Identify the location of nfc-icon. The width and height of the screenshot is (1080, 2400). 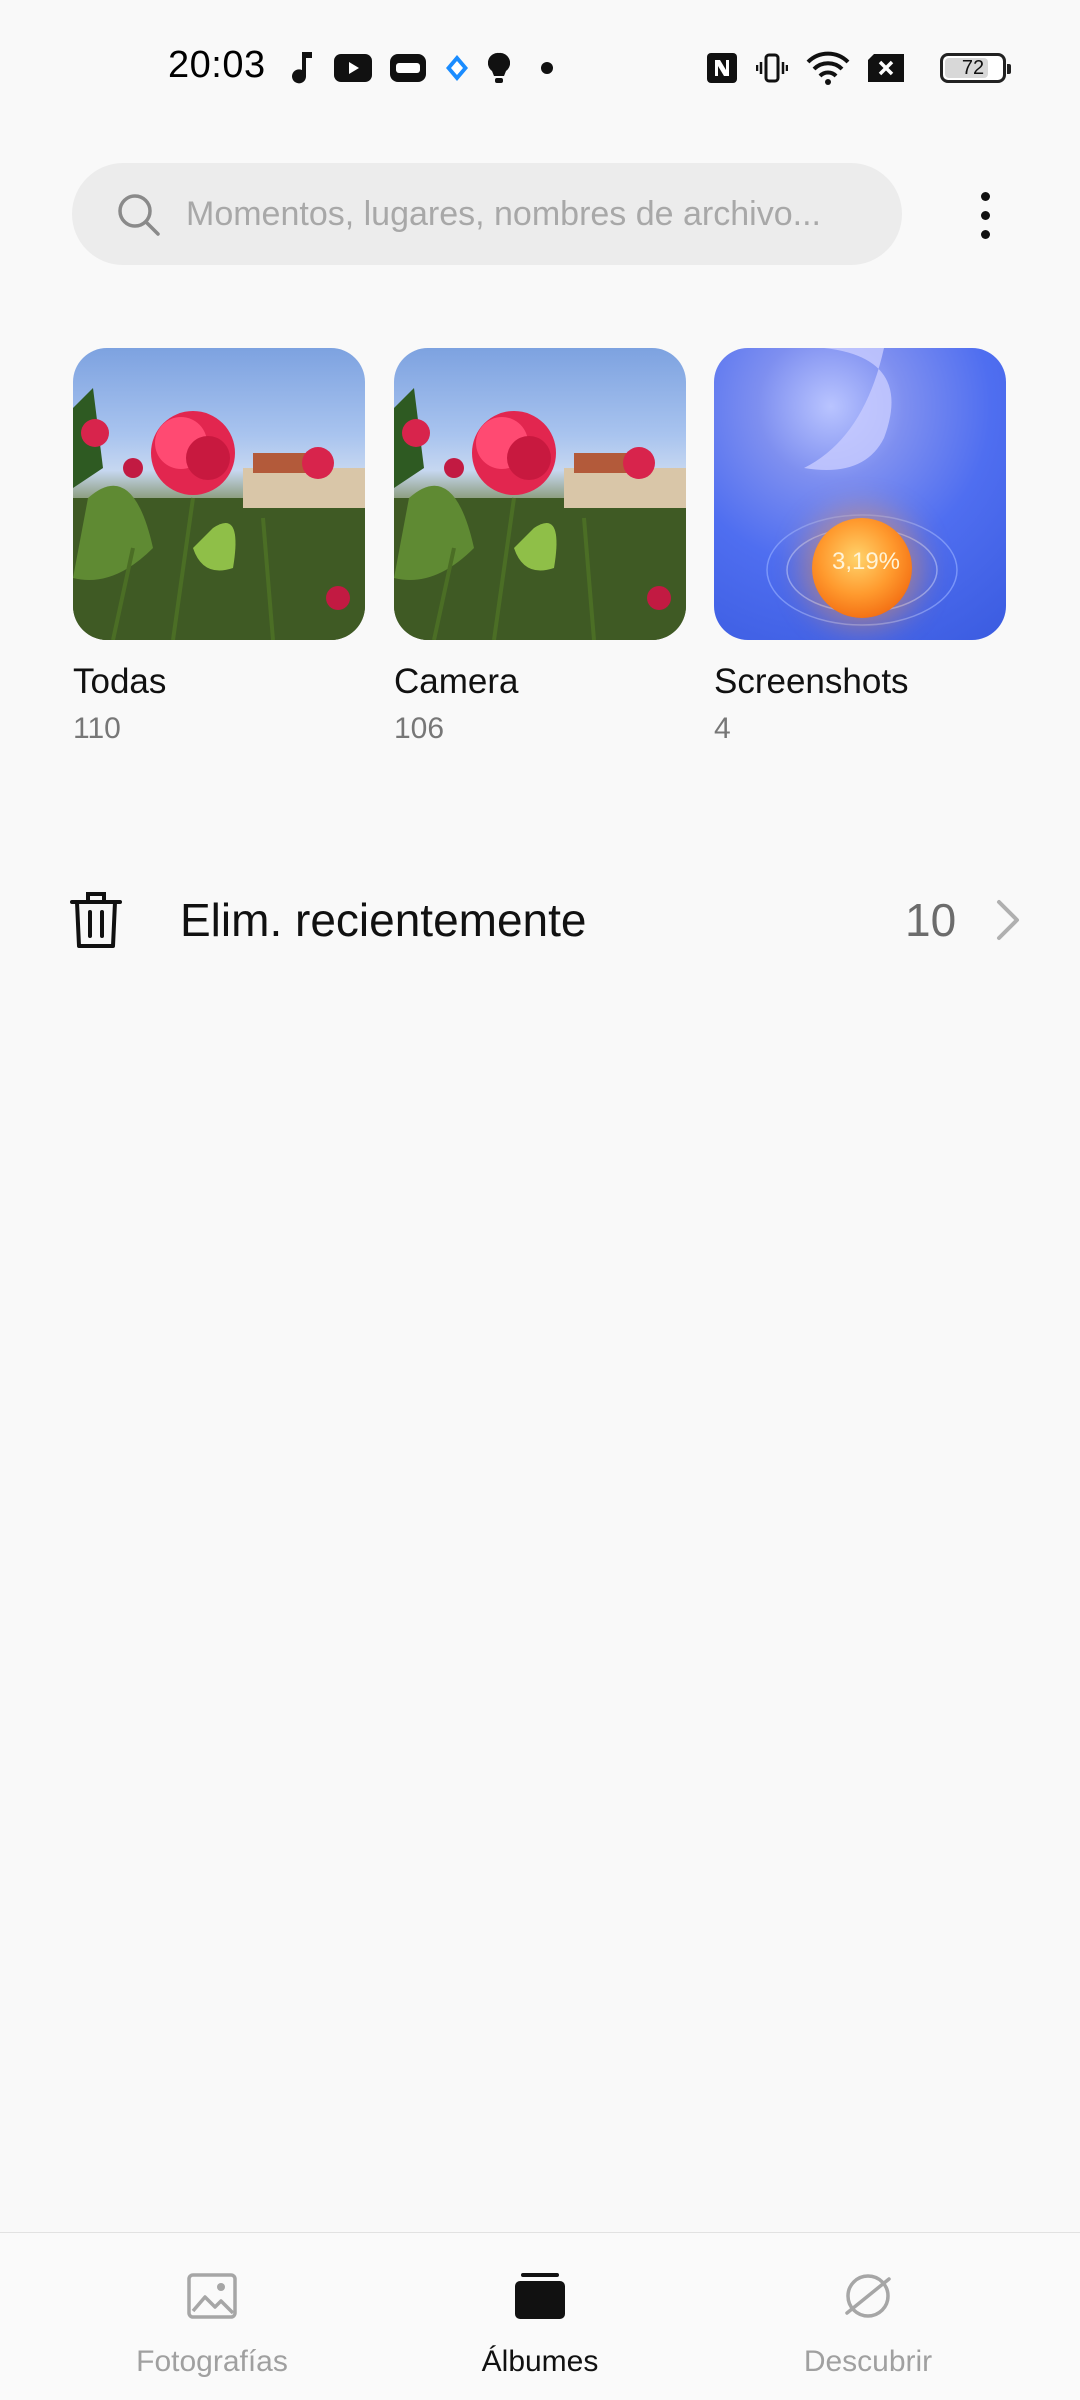
(722, 68).